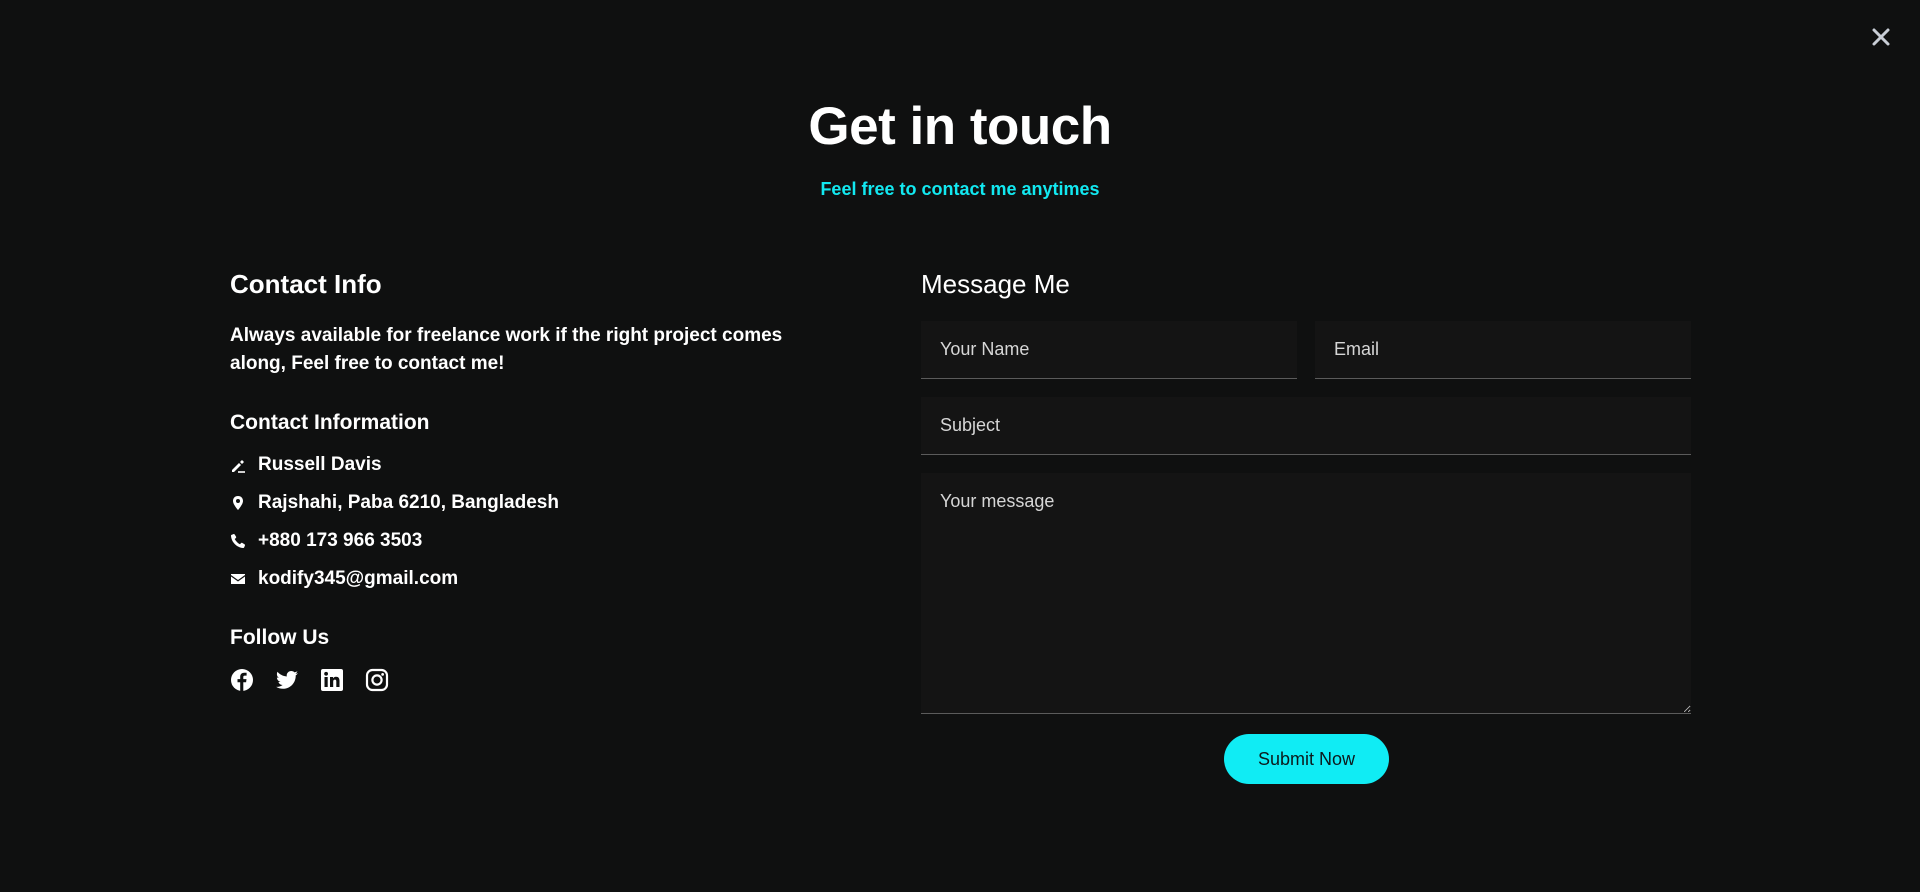 This screenshot has width=1920, height=892. Describe the element at coordinates (238, 465) in the screenshot. I see `signature-icon` at that location.